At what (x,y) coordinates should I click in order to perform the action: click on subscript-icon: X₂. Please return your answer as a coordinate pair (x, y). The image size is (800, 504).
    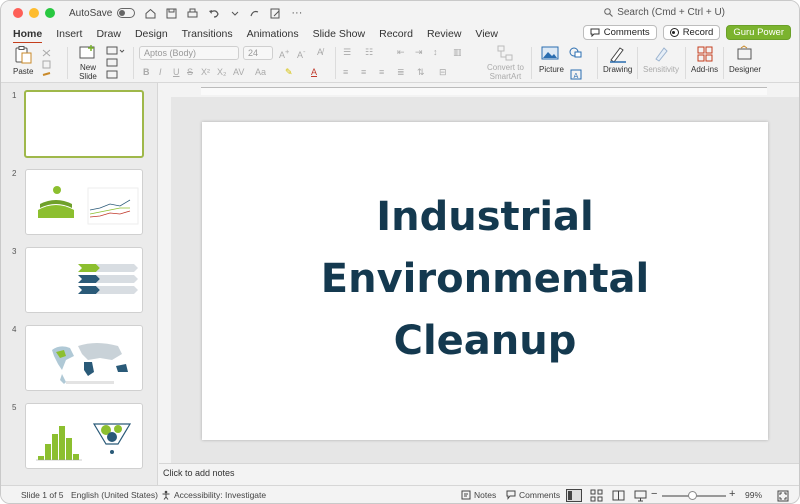
    Looking at the image, I should click on (222, 72).